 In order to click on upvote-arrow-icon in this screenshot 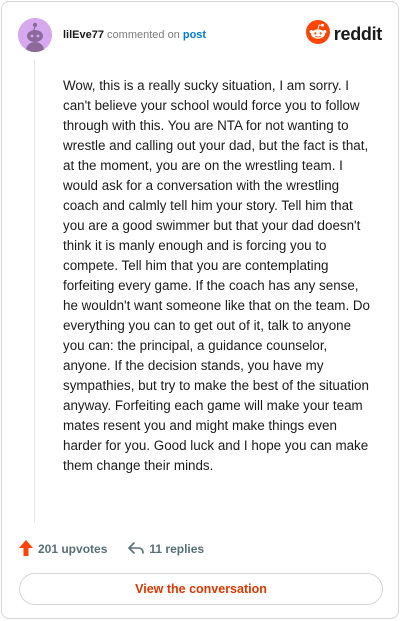, I will do `click(26, 549)`.